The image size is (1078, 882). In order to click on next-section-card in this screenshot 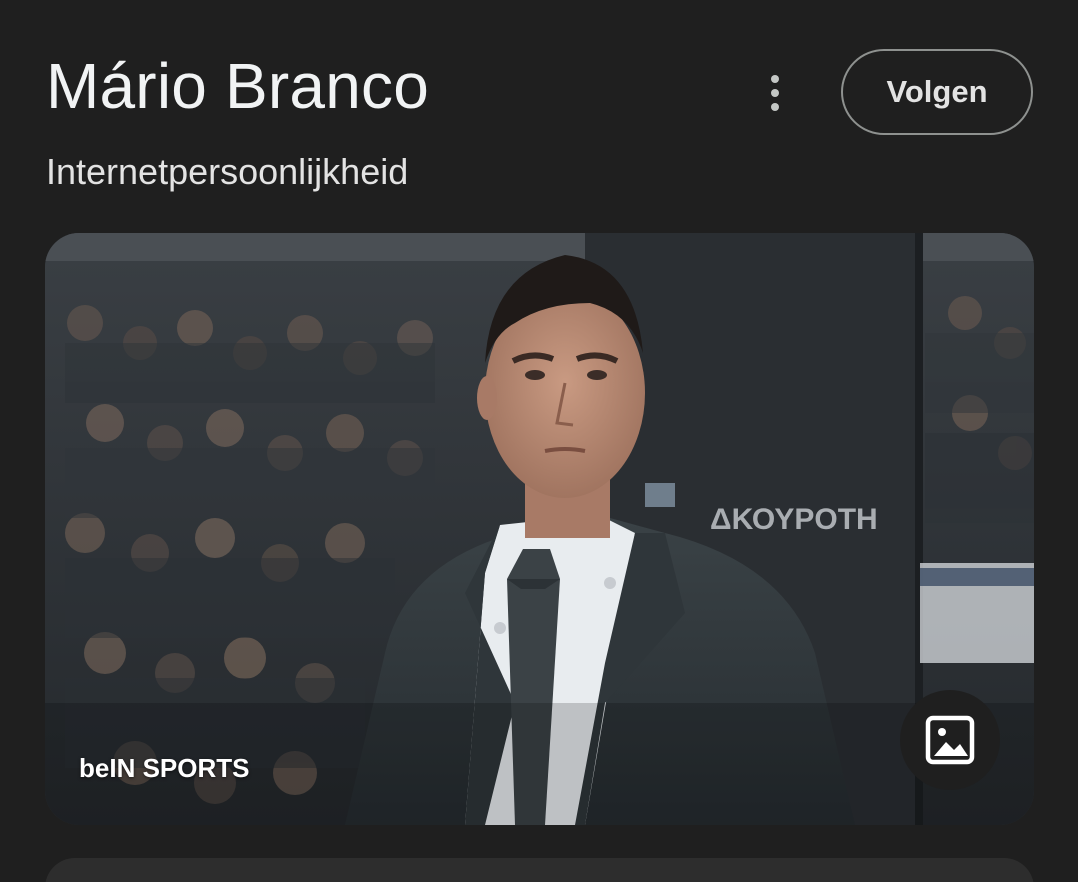, I will do `click(539, 870)`.